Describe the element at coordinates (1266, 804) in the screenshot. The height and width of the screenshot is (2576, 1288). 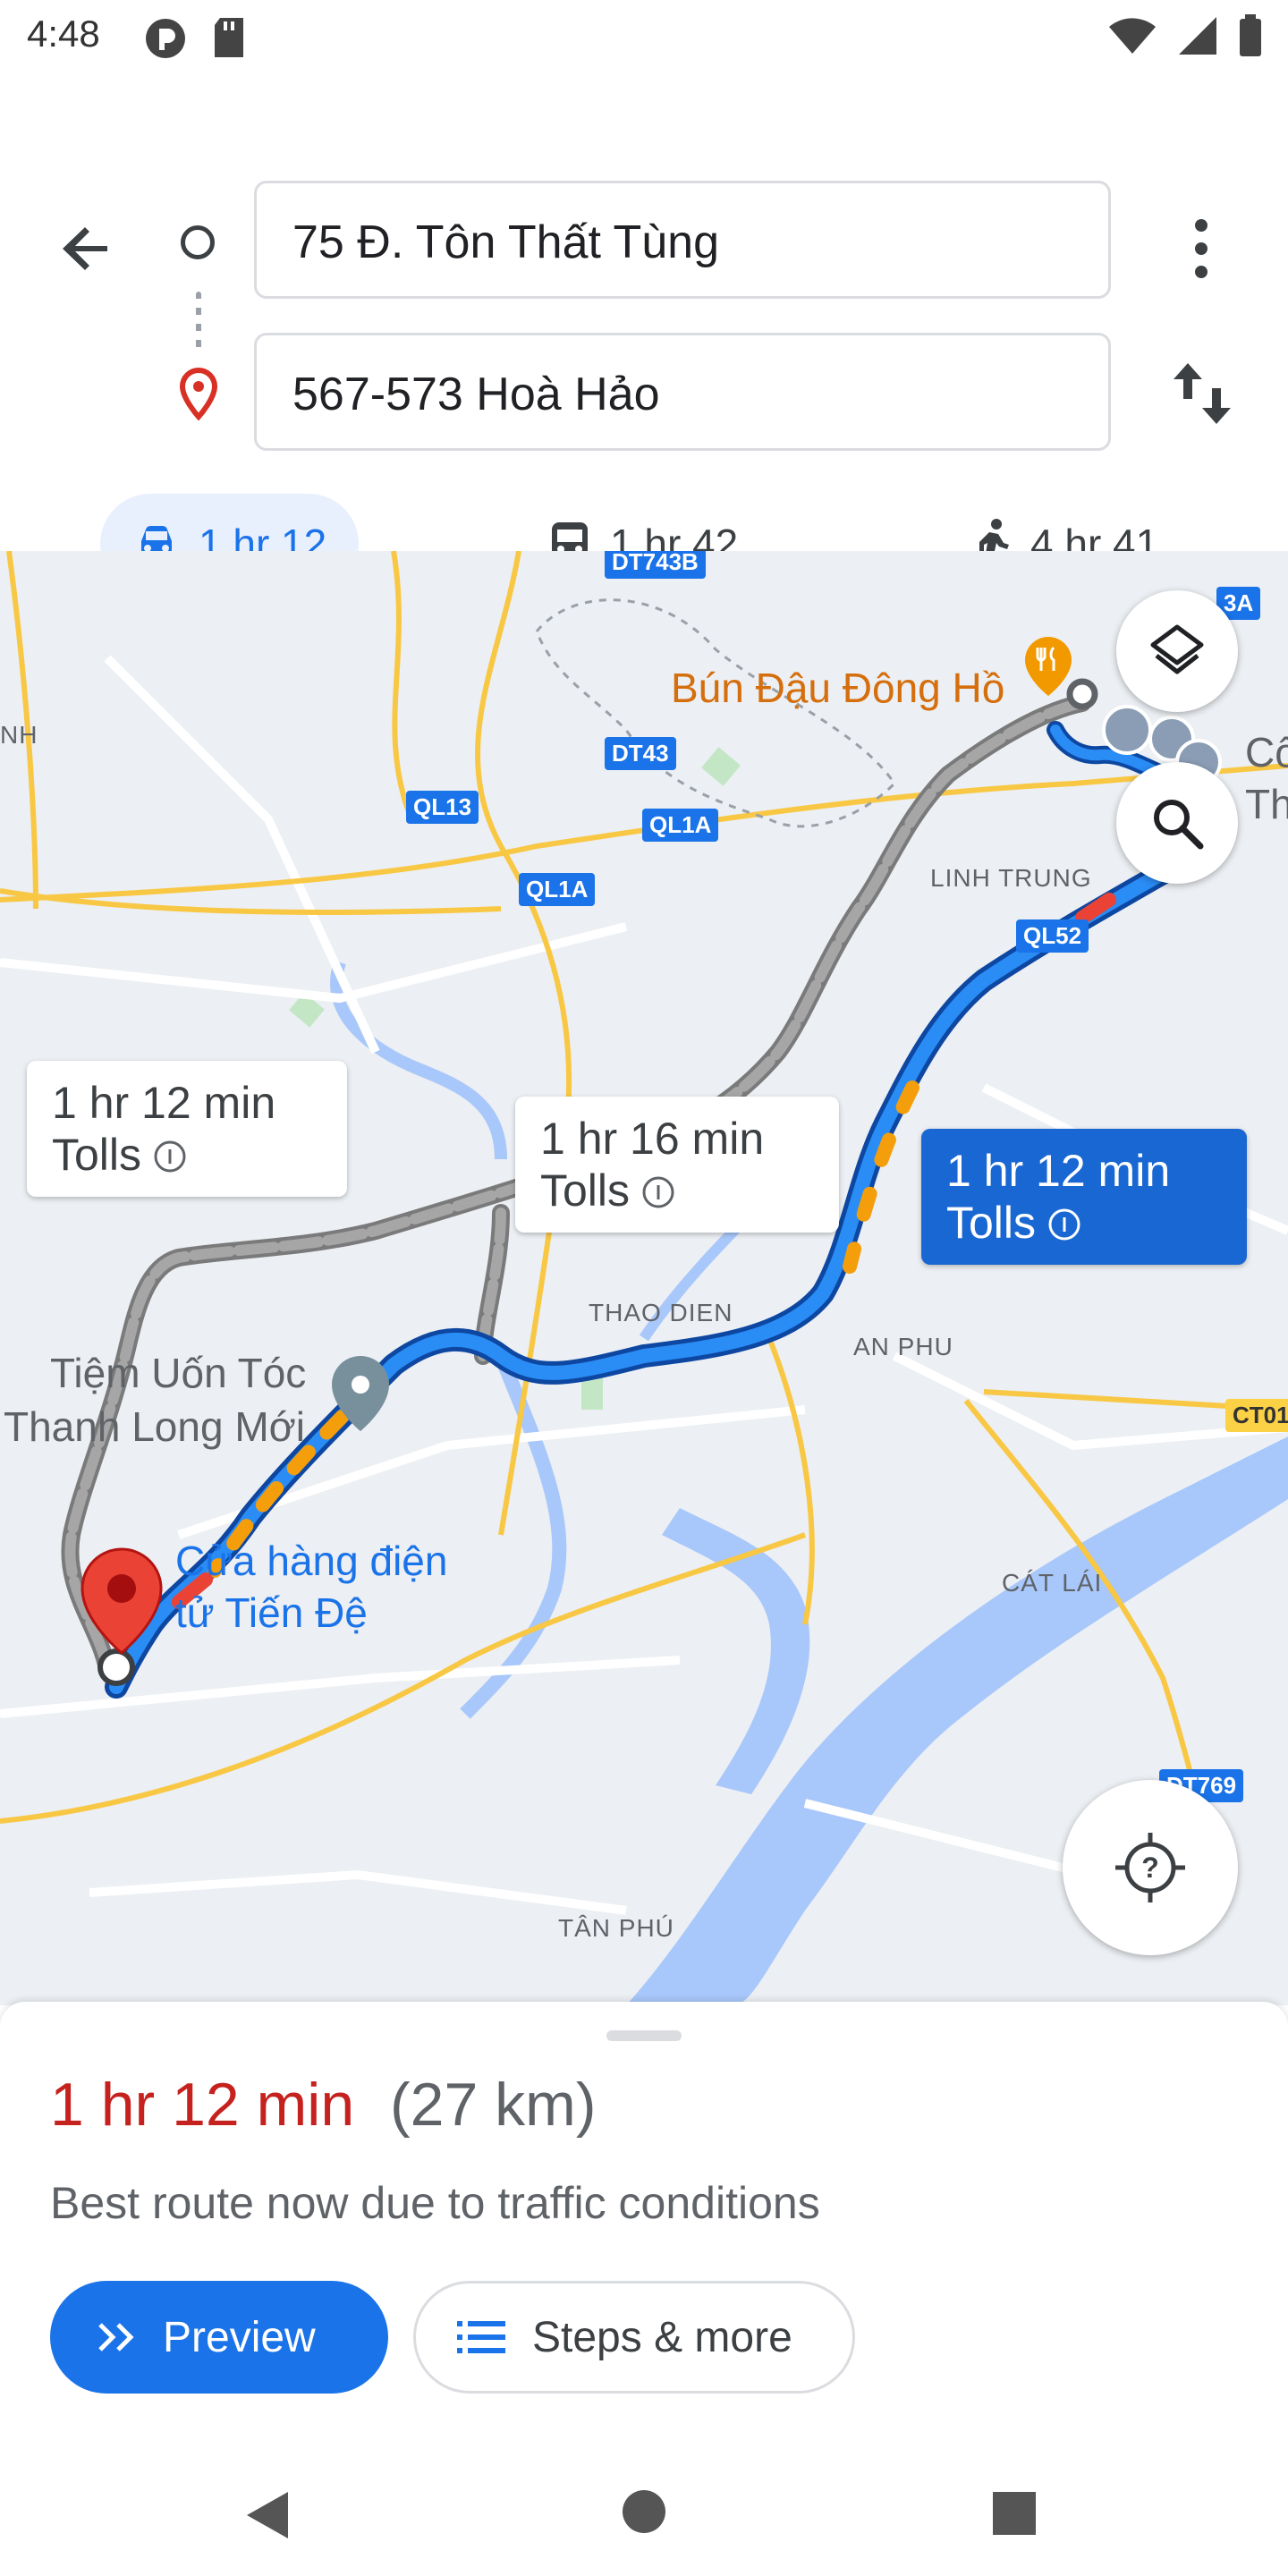
I see `poi-label-edge-line2: Th` at that location.